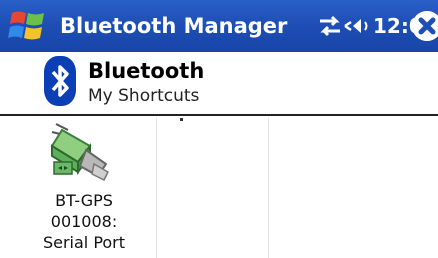  What do you see at coordinates (357, 26) in the screenshot?
I see `speaker-icon` at bounding box center [357, 26].